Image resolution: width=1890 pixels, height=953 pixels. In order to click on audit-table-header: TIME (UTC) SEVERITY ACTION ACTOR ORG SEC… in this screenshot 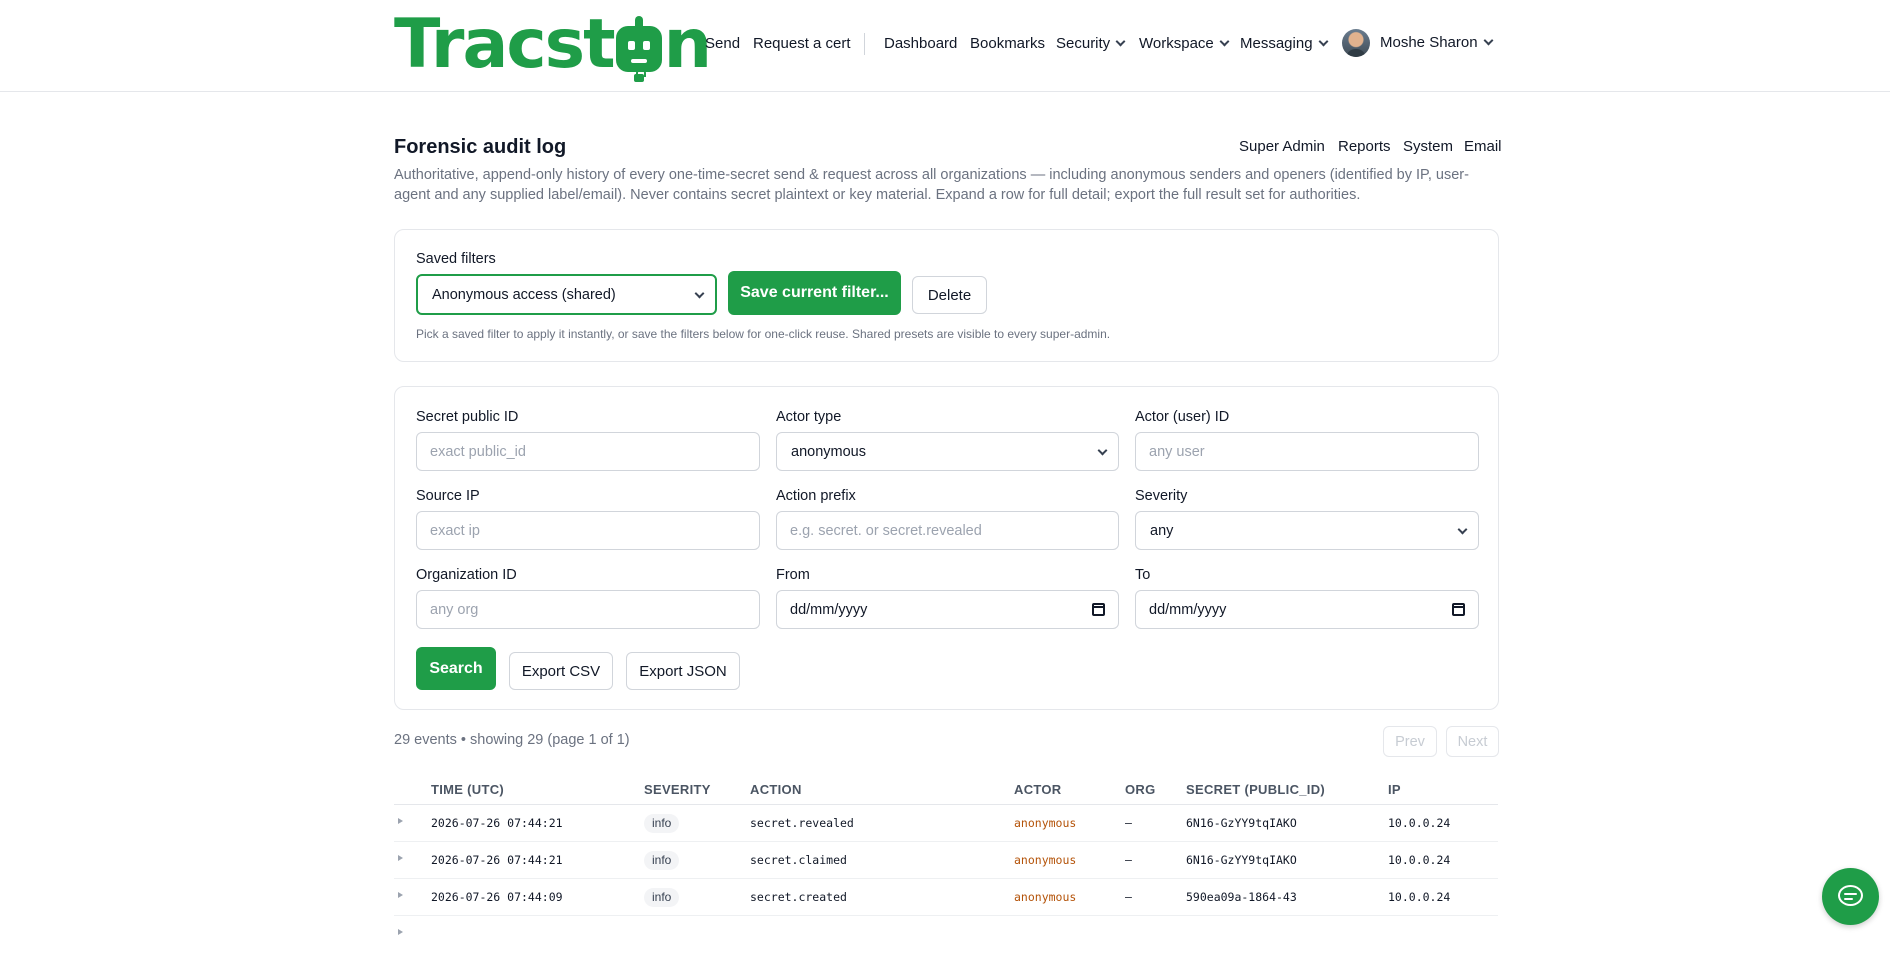, I will do `click(946, 791)`.